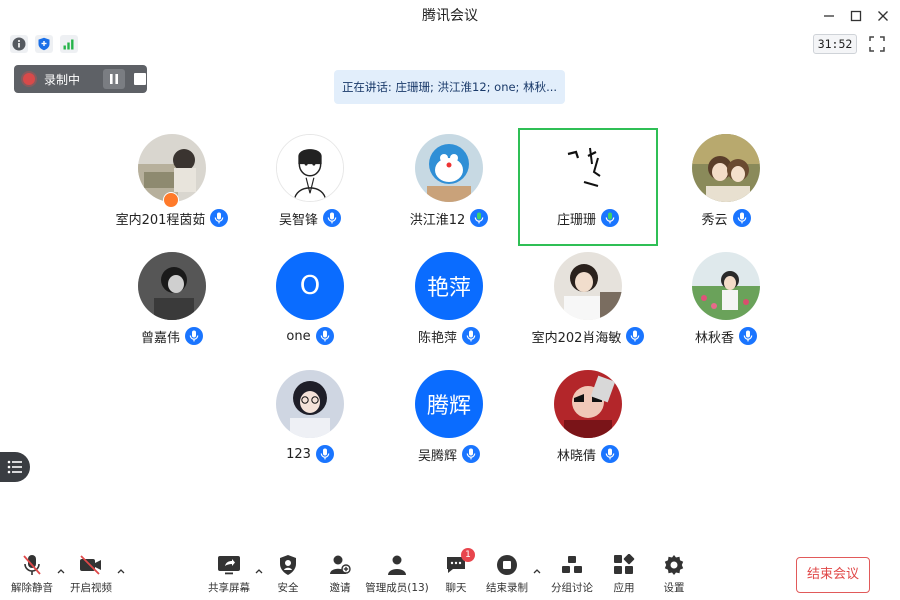 This screenshot has width=900, height=600. I want to click on participant-name: 庄珊珊, so click(576, 220).